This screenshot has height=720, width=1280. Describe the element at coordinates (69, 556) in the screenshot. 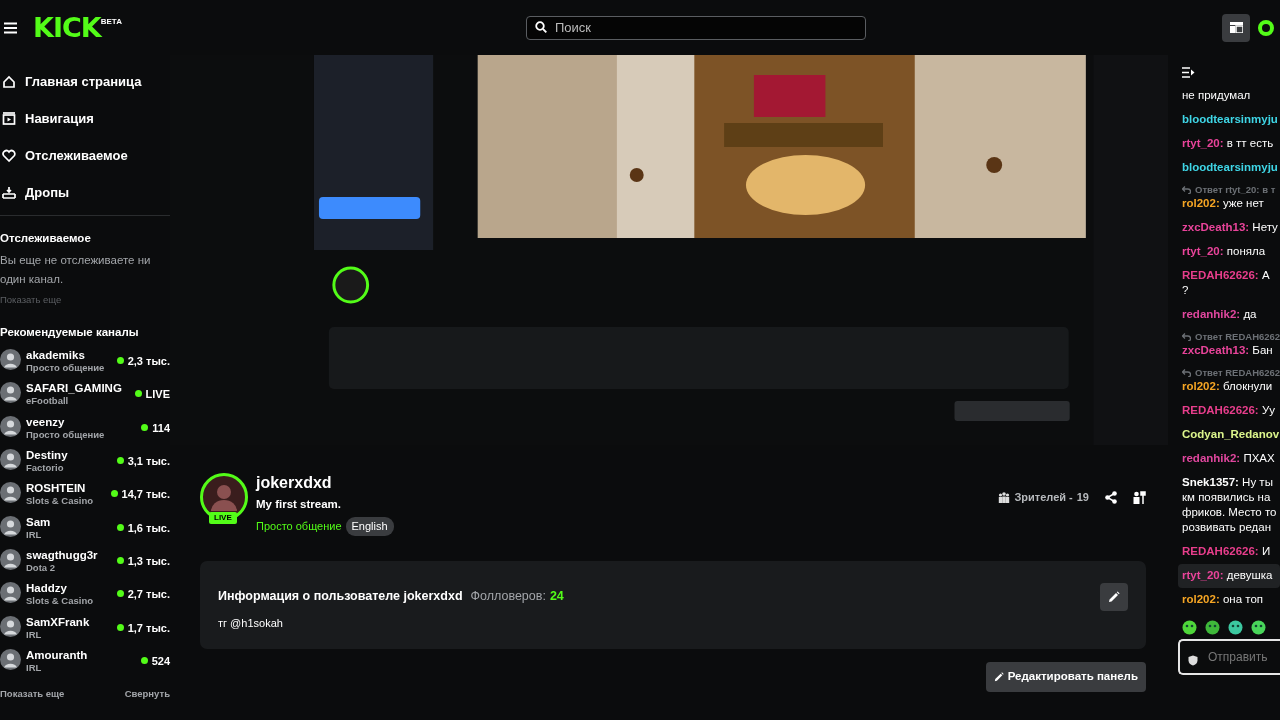

I see `channel-name: swagthugg3r` at that location.